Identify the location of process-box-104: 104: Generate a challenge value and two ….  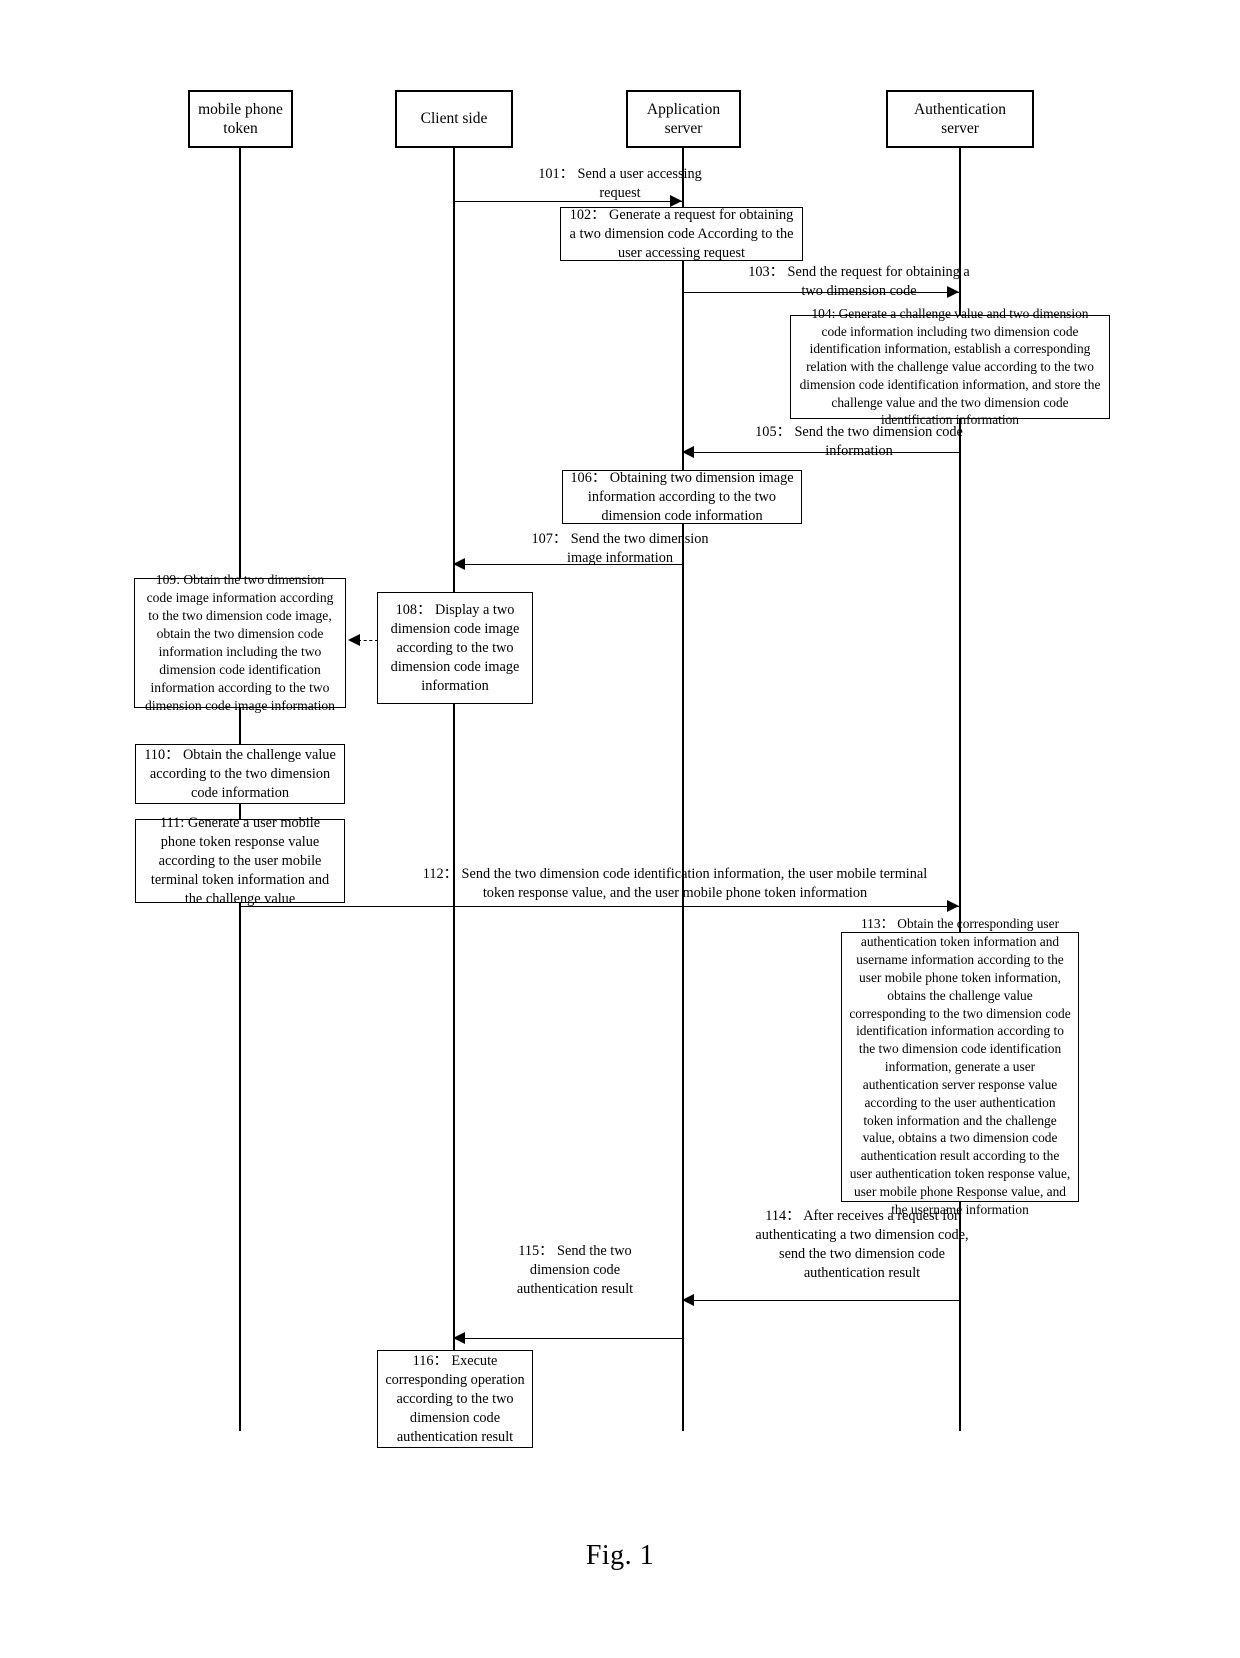
(950, 366).